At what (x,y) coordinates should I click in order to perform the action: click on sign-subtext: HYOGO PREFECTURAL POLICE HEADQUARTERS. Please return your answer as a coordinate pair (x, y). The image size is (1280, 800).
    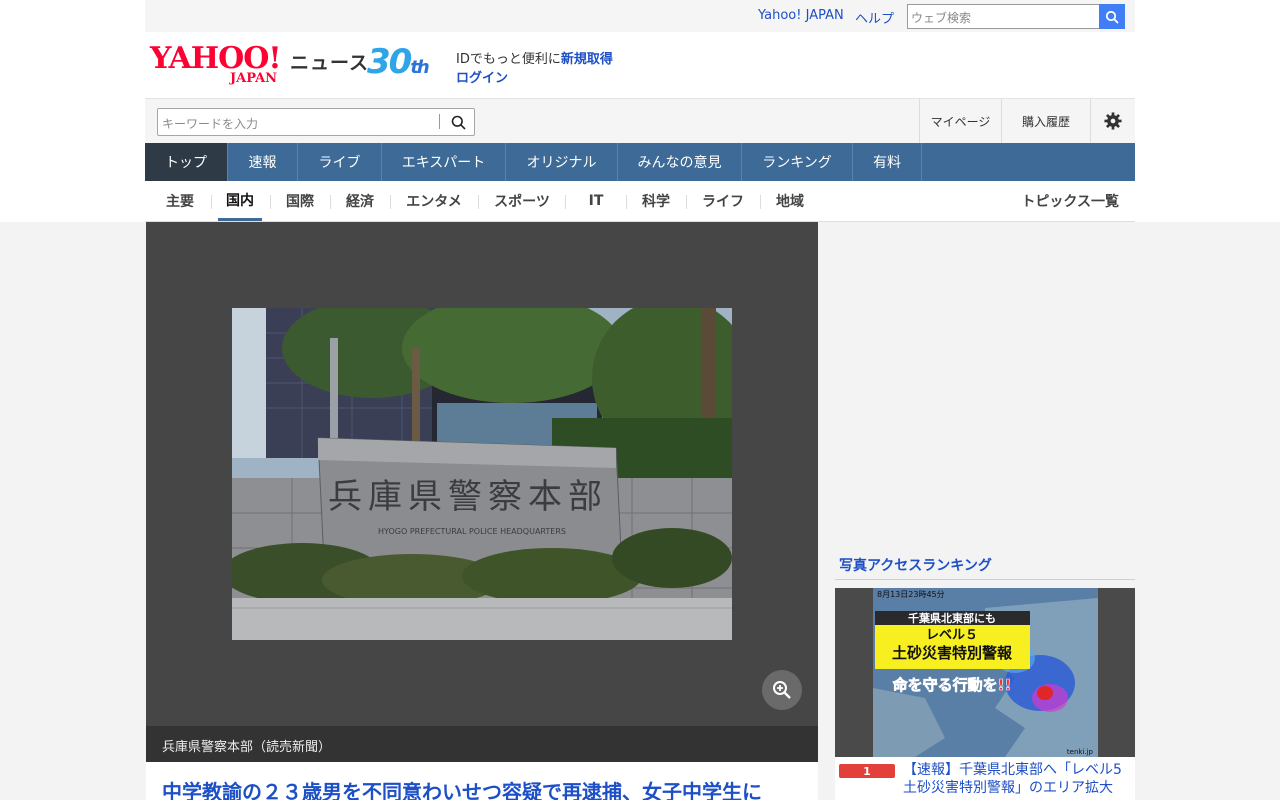
    Looking at the image, I should click on (472, 531).